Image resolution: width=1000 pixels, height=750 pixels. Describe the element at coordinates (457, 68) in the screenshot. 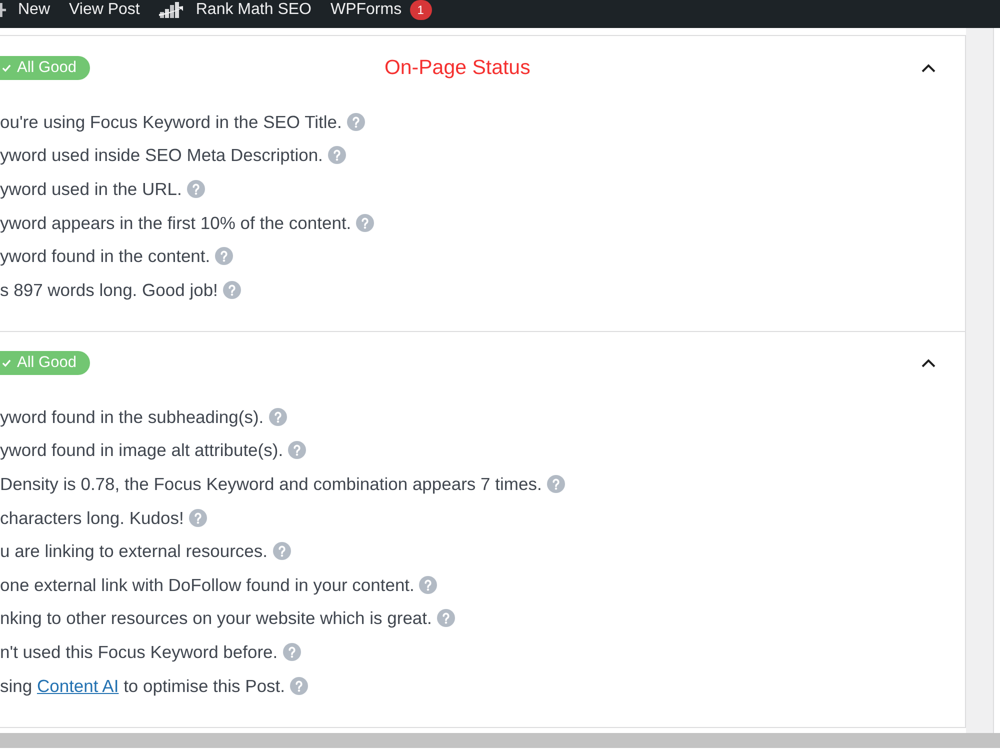

I see `section-title: On-Page Status` at that location.